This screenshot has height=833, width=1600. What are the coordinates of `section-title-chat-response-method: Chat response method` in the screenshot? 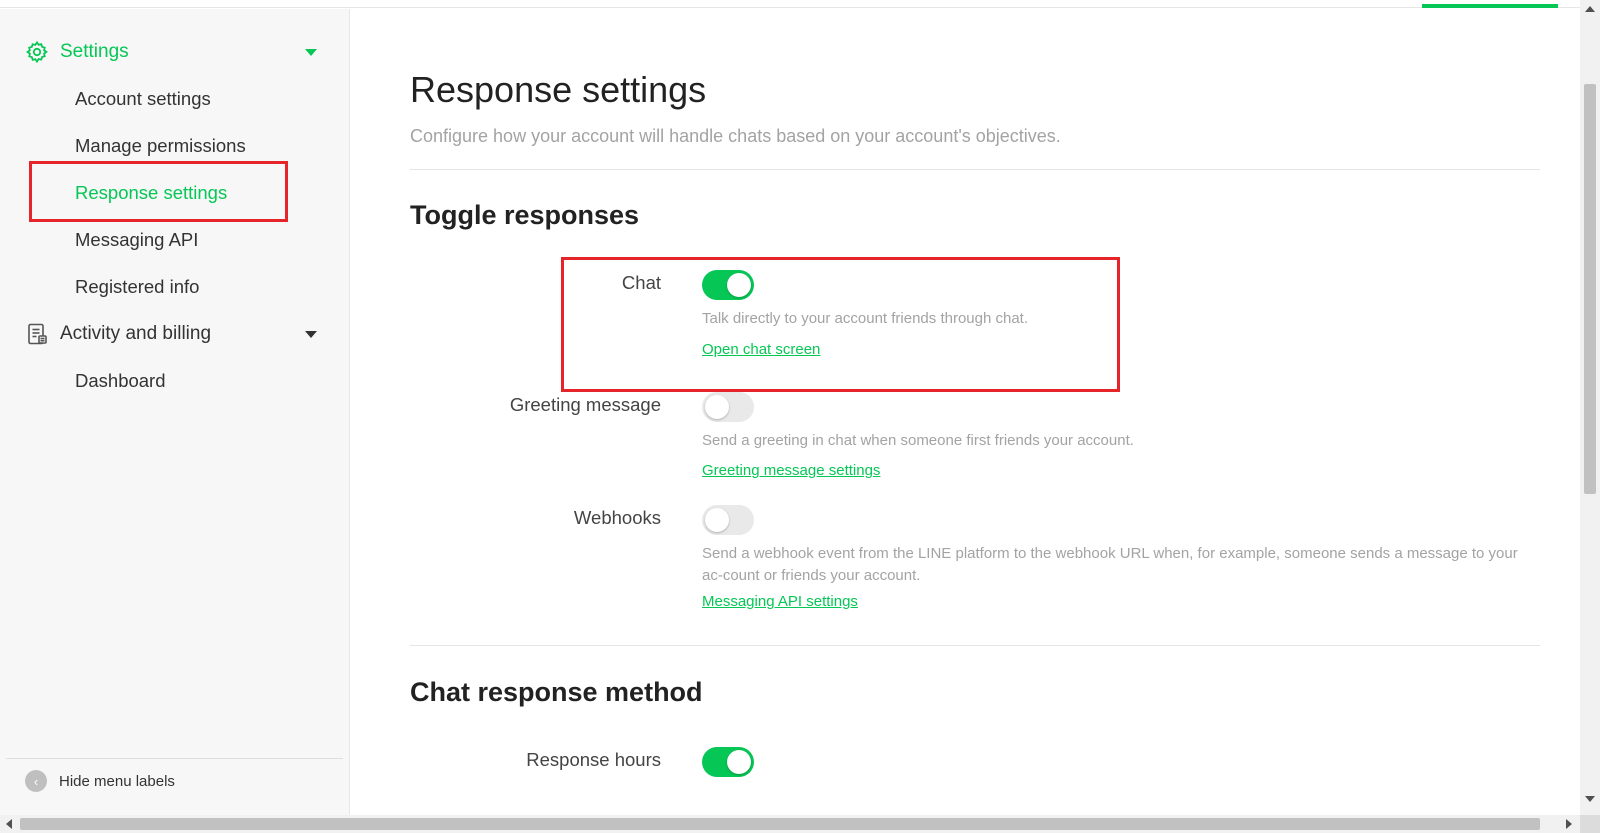 It's located at (556, 692).